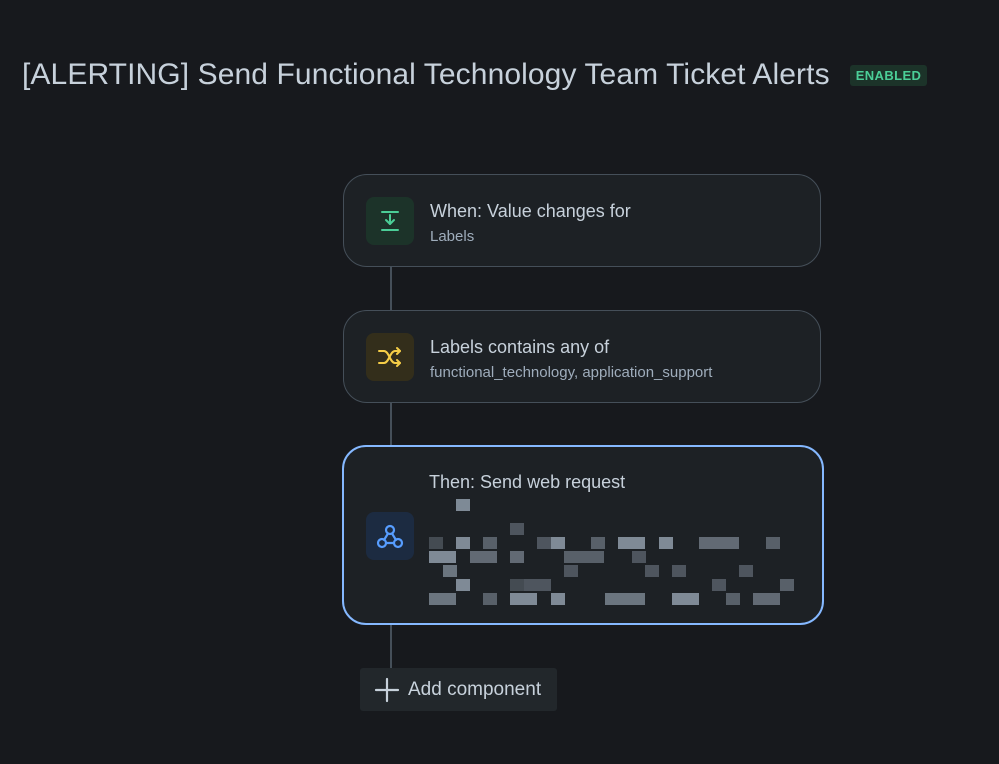 This screenshot has width=999, height=764. What do you see at coordinates (390, 357) in the screenshot?
I see `shuffle-icon` at bounding box center [390, 357].